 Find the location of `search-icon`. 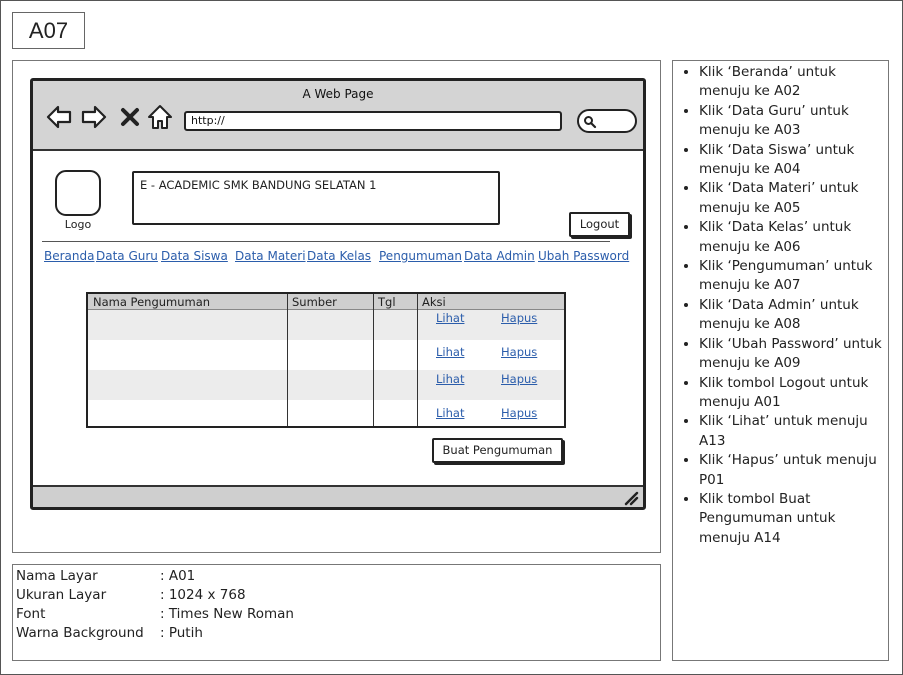

search-icon is located at coordinates (590, 122).